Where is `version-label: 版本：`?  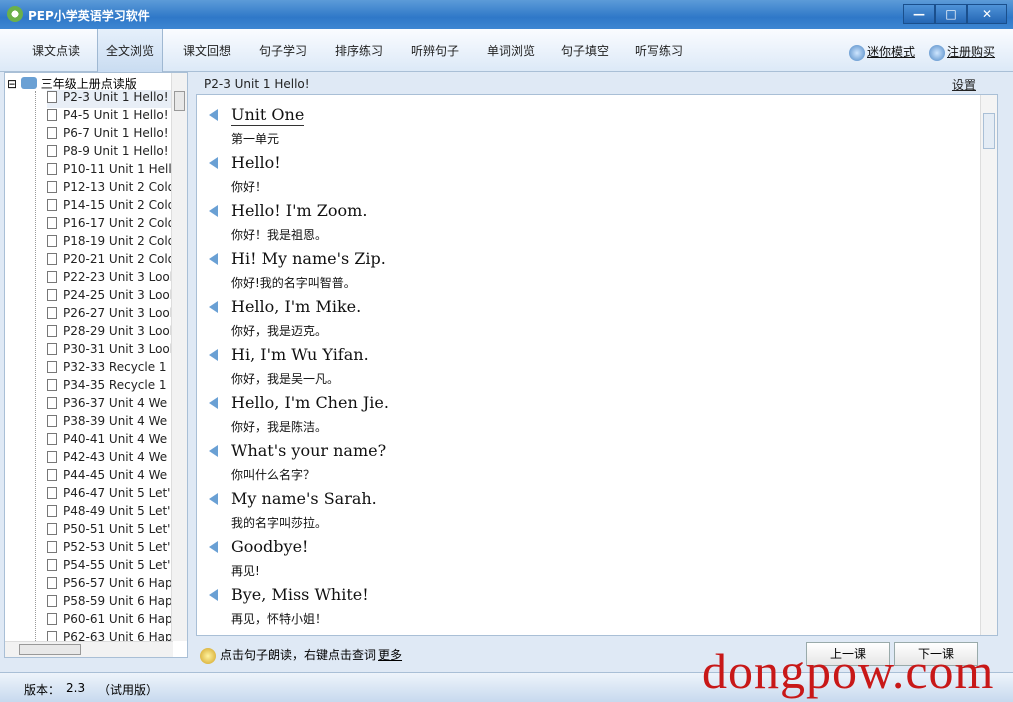
version-label: 版本： is located at coordinates (42, 690).